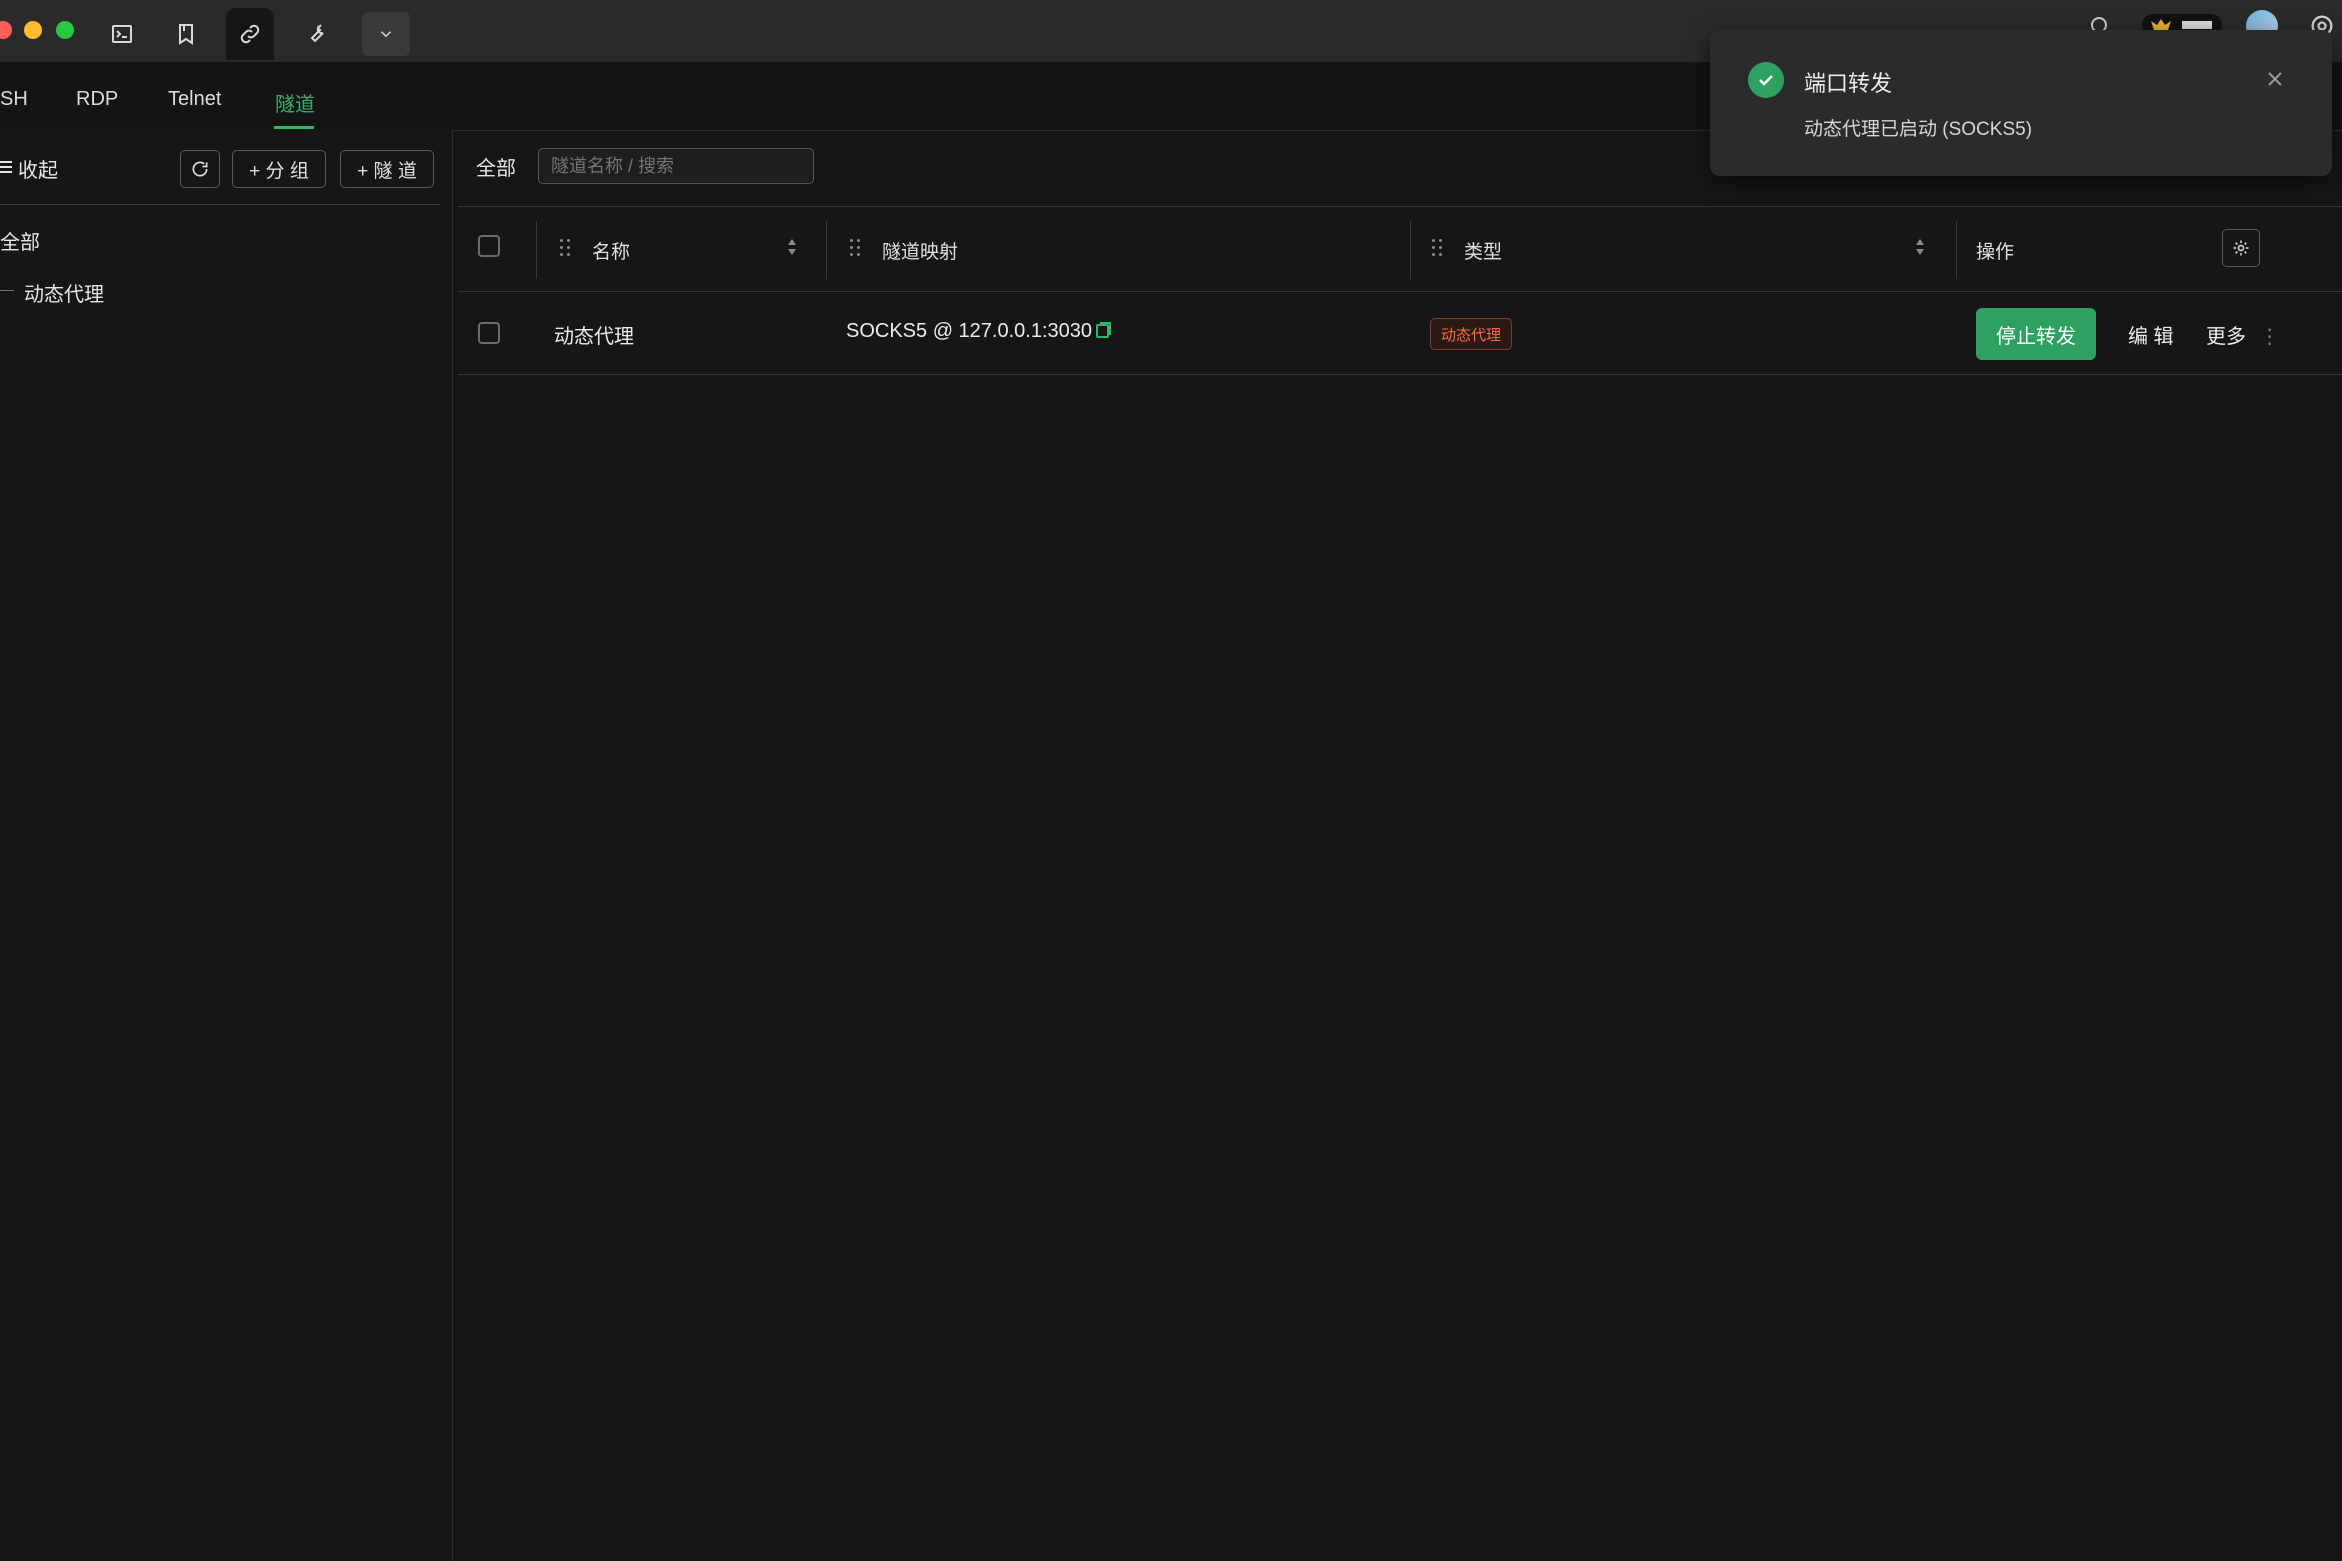  What do you see at coordinates (920, 250) in the screenshot?
I see `column-mapping-header: 隧道映射` at bounding box center [920, 250].